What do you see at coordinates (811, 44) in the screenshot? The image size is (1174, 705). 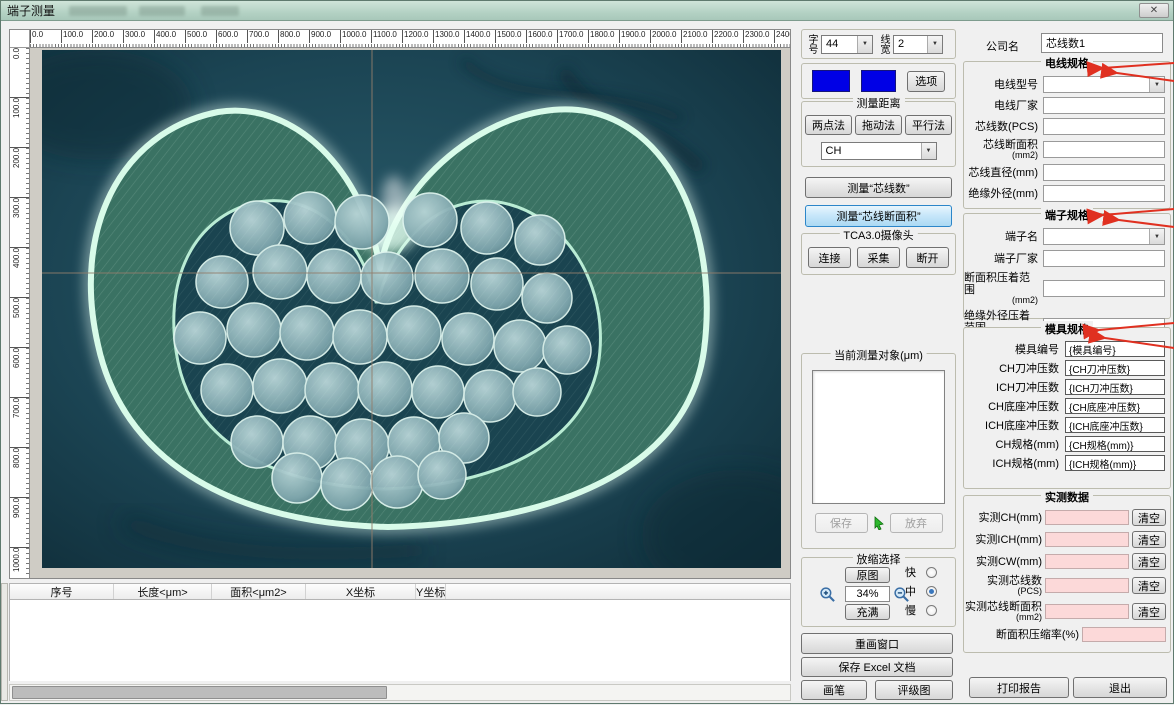 I see `font-size-label: 字号` at bounding box center [811, 44].